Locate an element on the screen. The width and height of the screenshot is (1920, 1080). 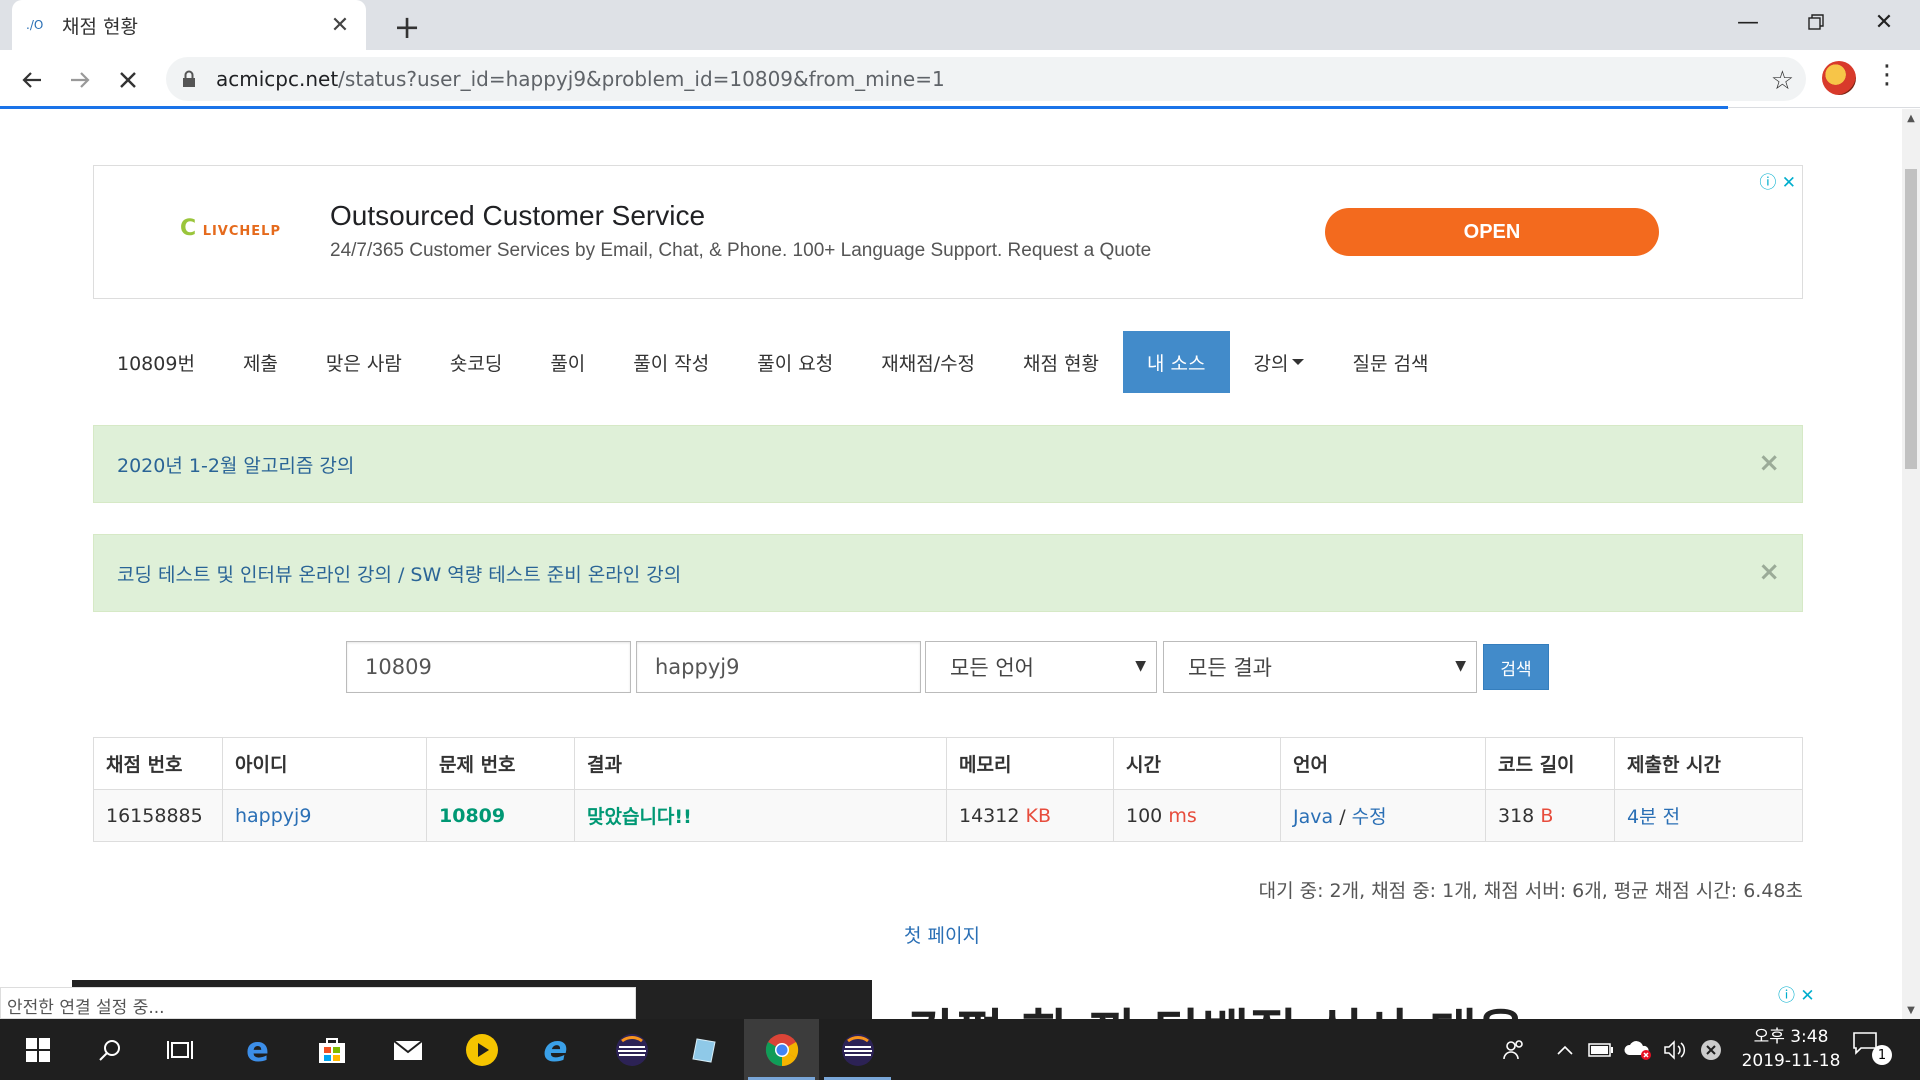
memory-unit: KB is located at coordinates (1038, 815).